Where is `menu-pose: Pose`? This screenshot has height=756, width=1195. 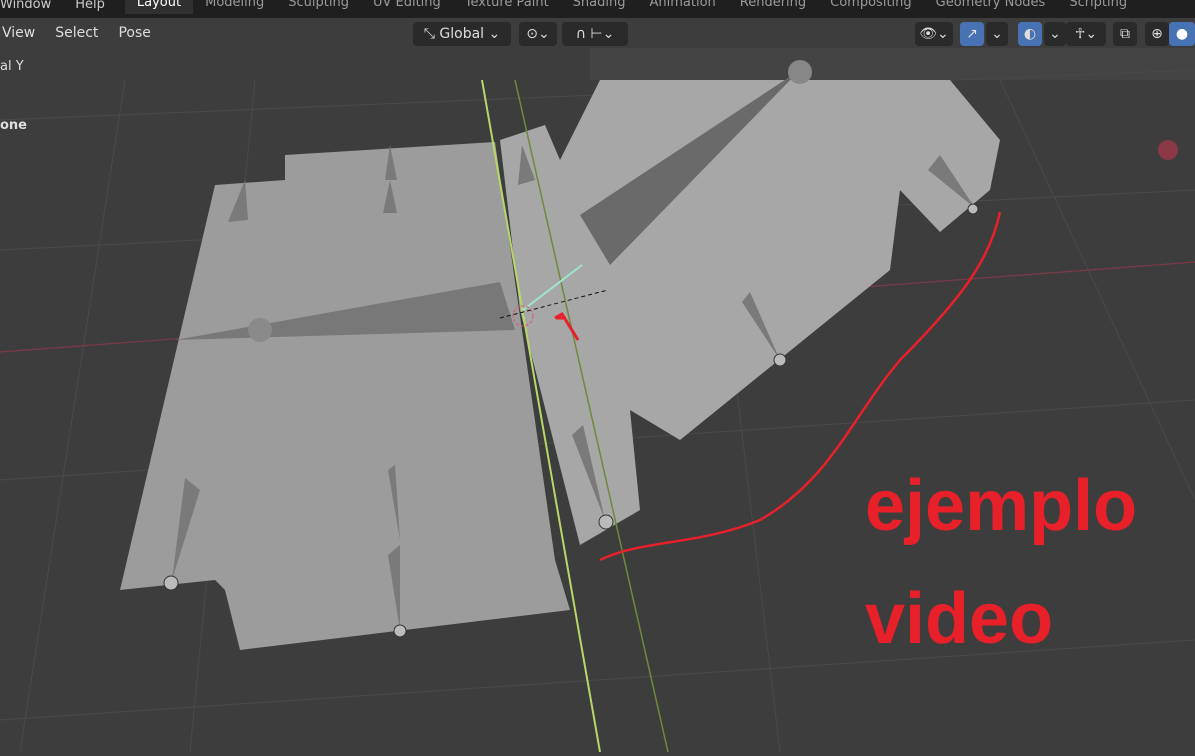
menu-pose: Pose is located at coordinates (134, 33).